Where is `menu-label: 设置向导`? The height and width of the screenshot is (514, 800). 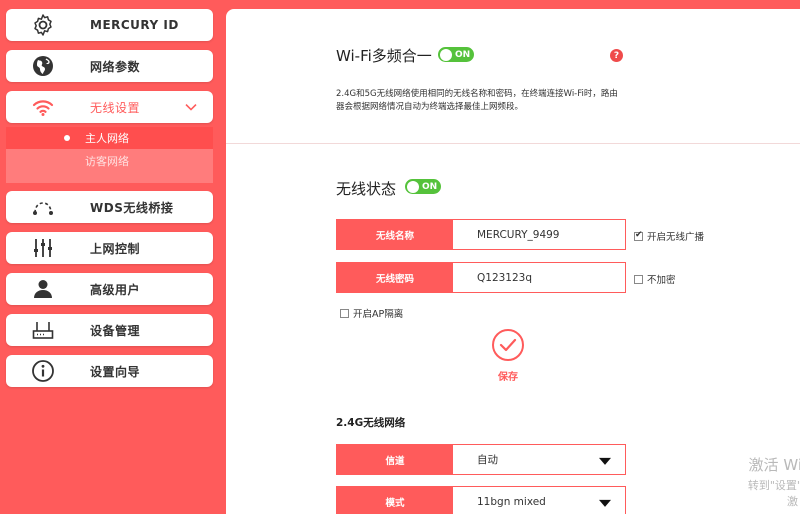 menu-label: 设置向导 is located at coordinates (115, 371).